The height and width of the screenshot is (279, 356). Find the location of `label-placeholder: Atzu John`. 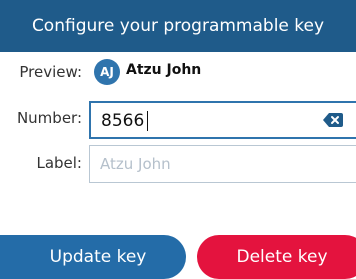

label-placeholder: Atzu John is located at coordinates (135, 164).